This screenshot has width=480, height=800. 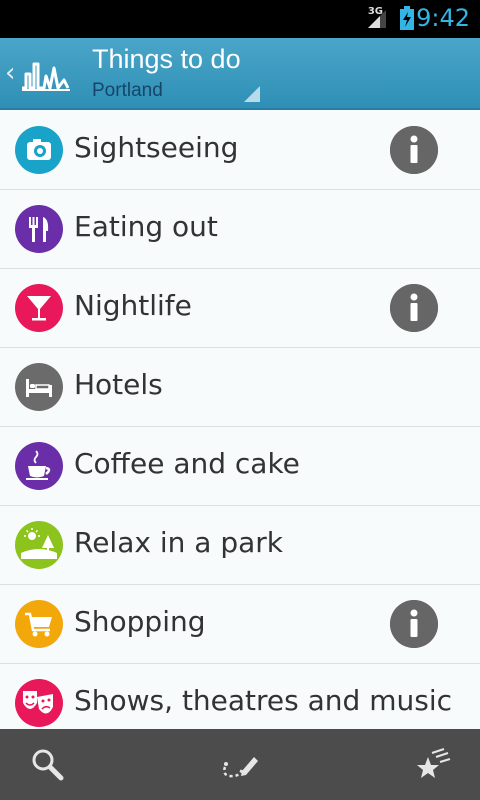 I want to click on location-spinner: Things to do Portland, so click(x=178, y=74).